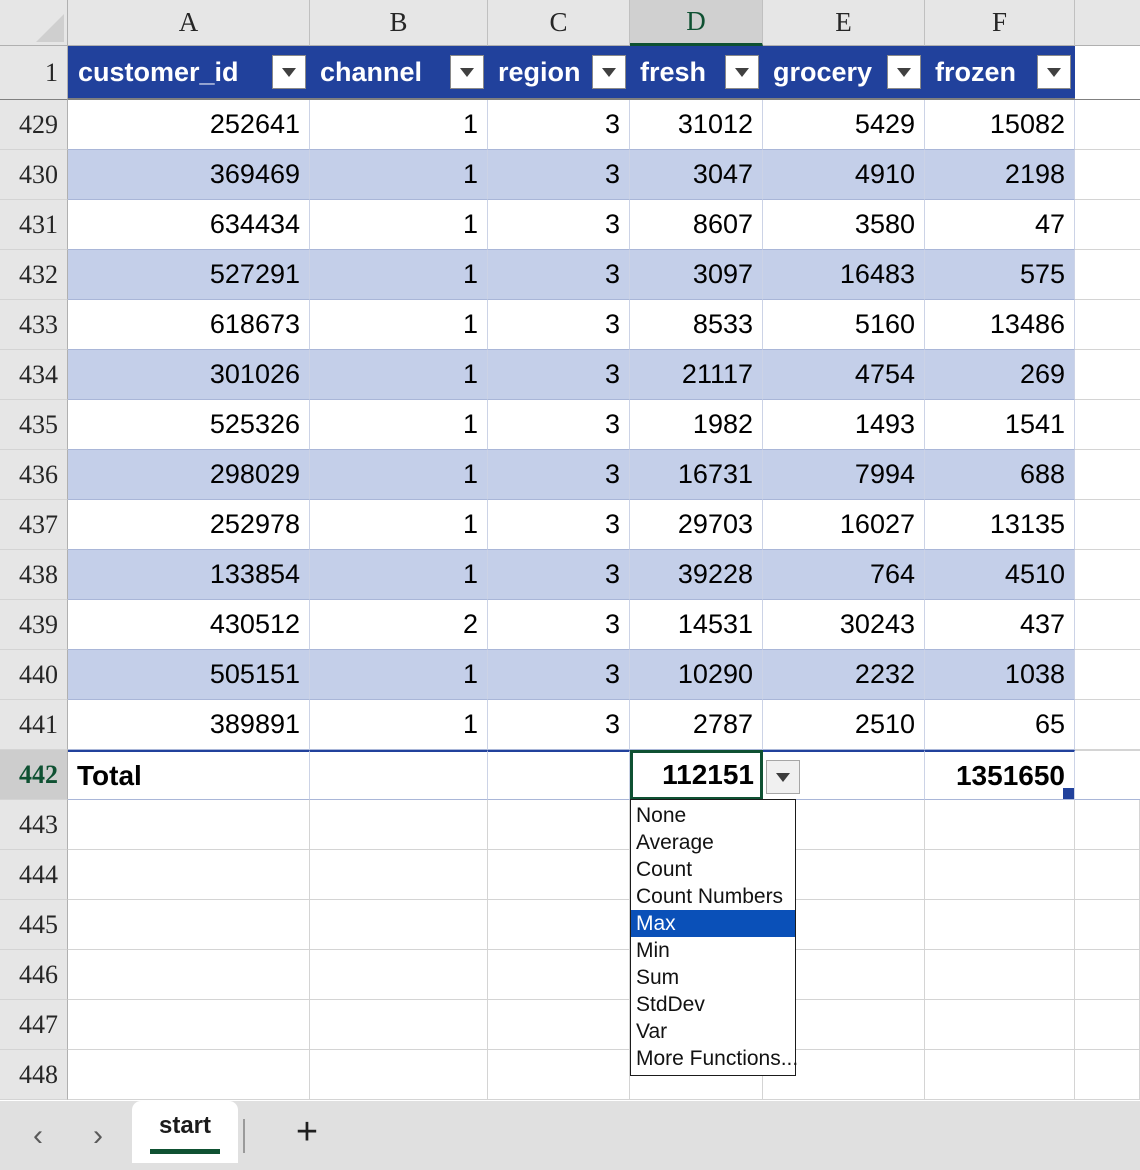 The width and height of the screenshot is (1140, 1170). I want to click on total-row: 442 Total 112151 1351650, so click(570, 775).